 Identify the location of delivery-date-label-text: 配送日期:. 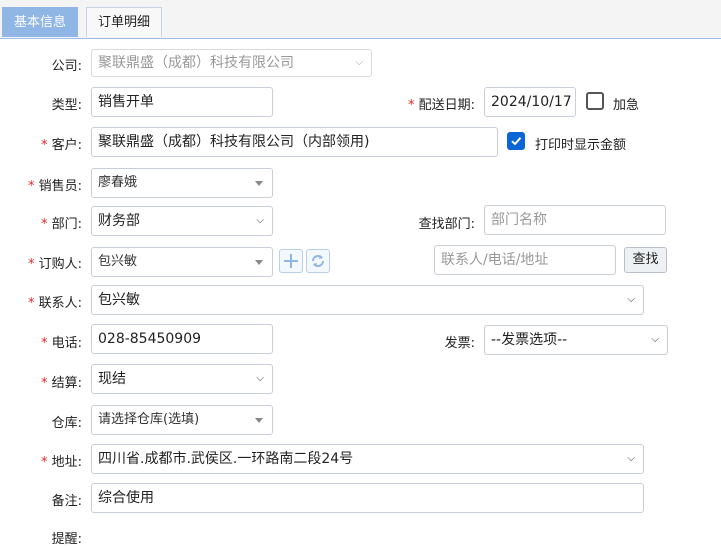
(446, 105).